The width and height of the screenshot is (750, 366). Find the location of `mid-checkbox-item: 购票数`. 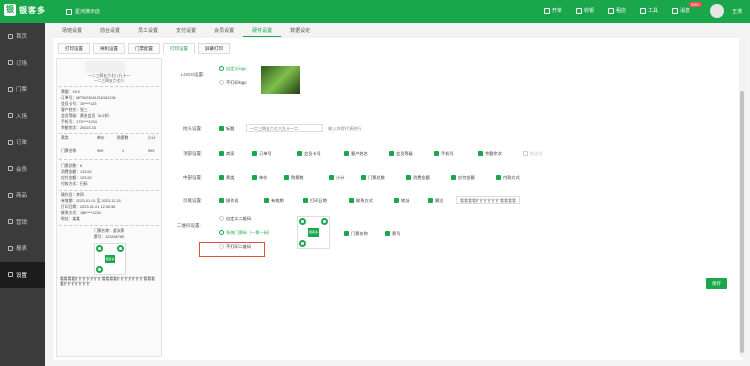

mid-checkbox-item: 购票数 is located at coordinates (294, 178).